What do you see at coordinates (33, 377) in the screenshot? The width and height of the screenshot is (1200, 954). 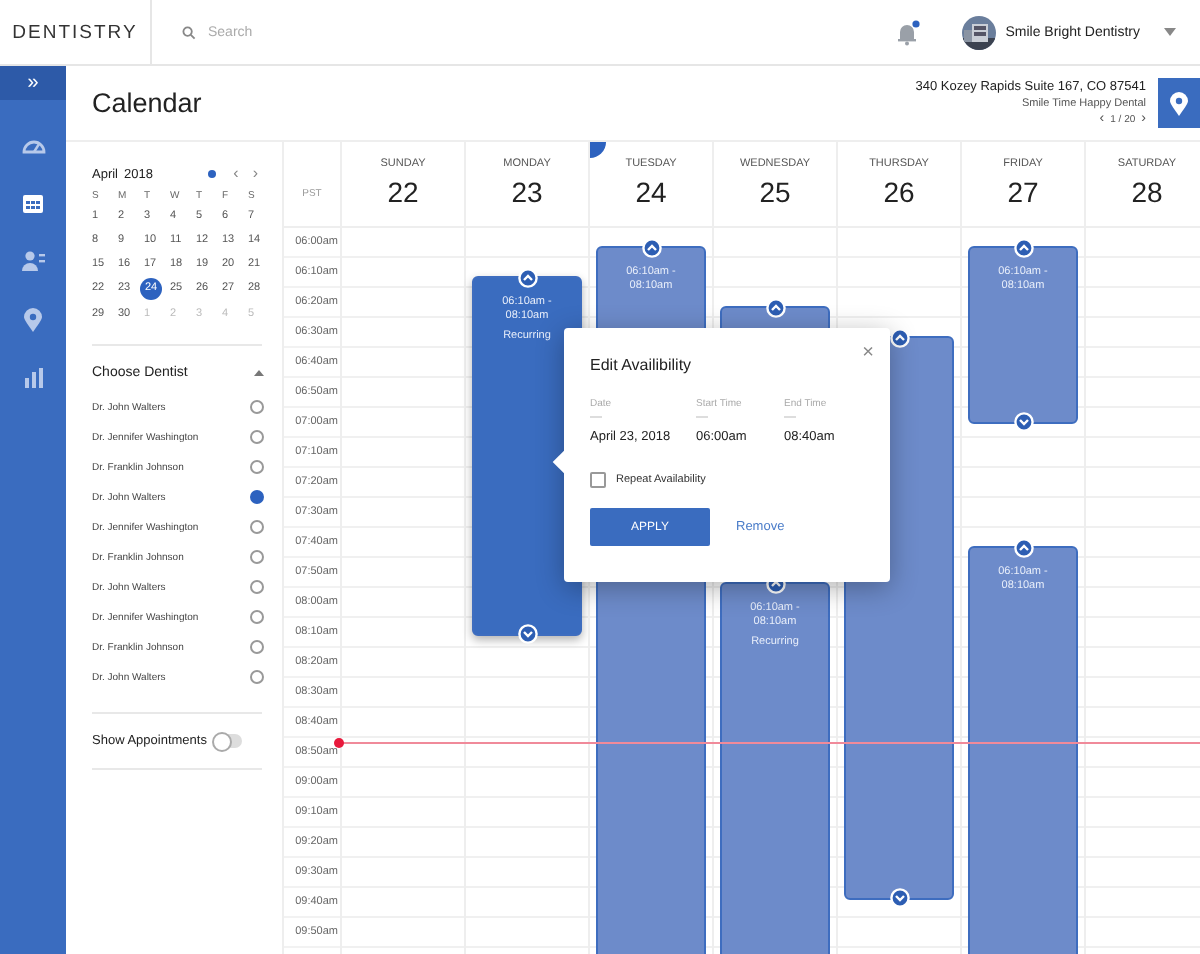 I see `bar-chart-icon` at bounding box center [33, 377].